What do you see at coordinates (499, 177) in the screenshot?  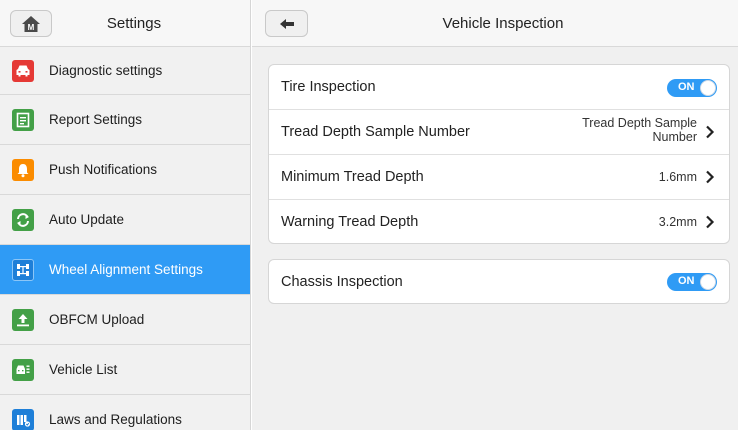 I see `minimum-tread-depth-row: Minimum Tread Depth 1.6mm` at bounding box center [499, 177].